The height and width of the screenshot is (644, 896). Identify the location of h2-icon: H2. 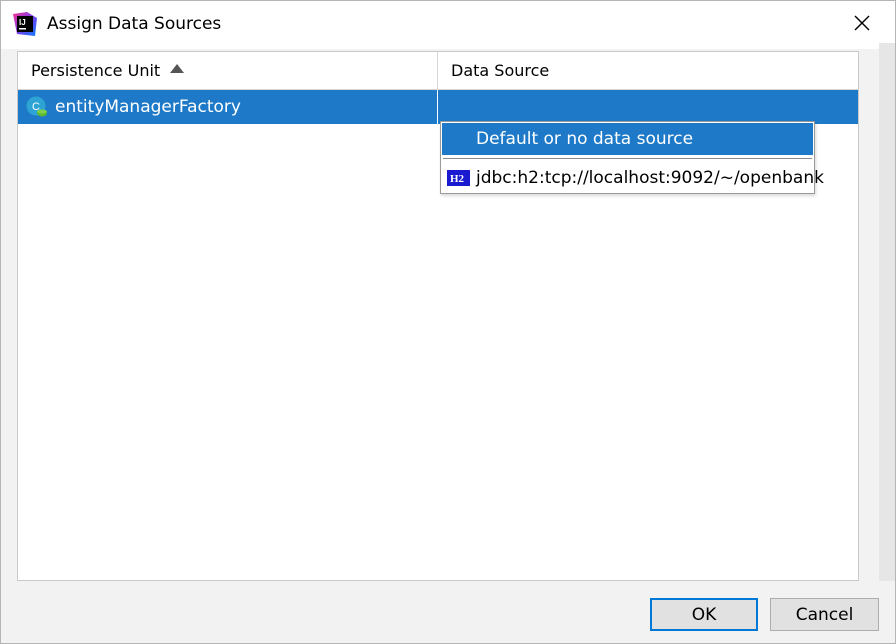
(458, 178).